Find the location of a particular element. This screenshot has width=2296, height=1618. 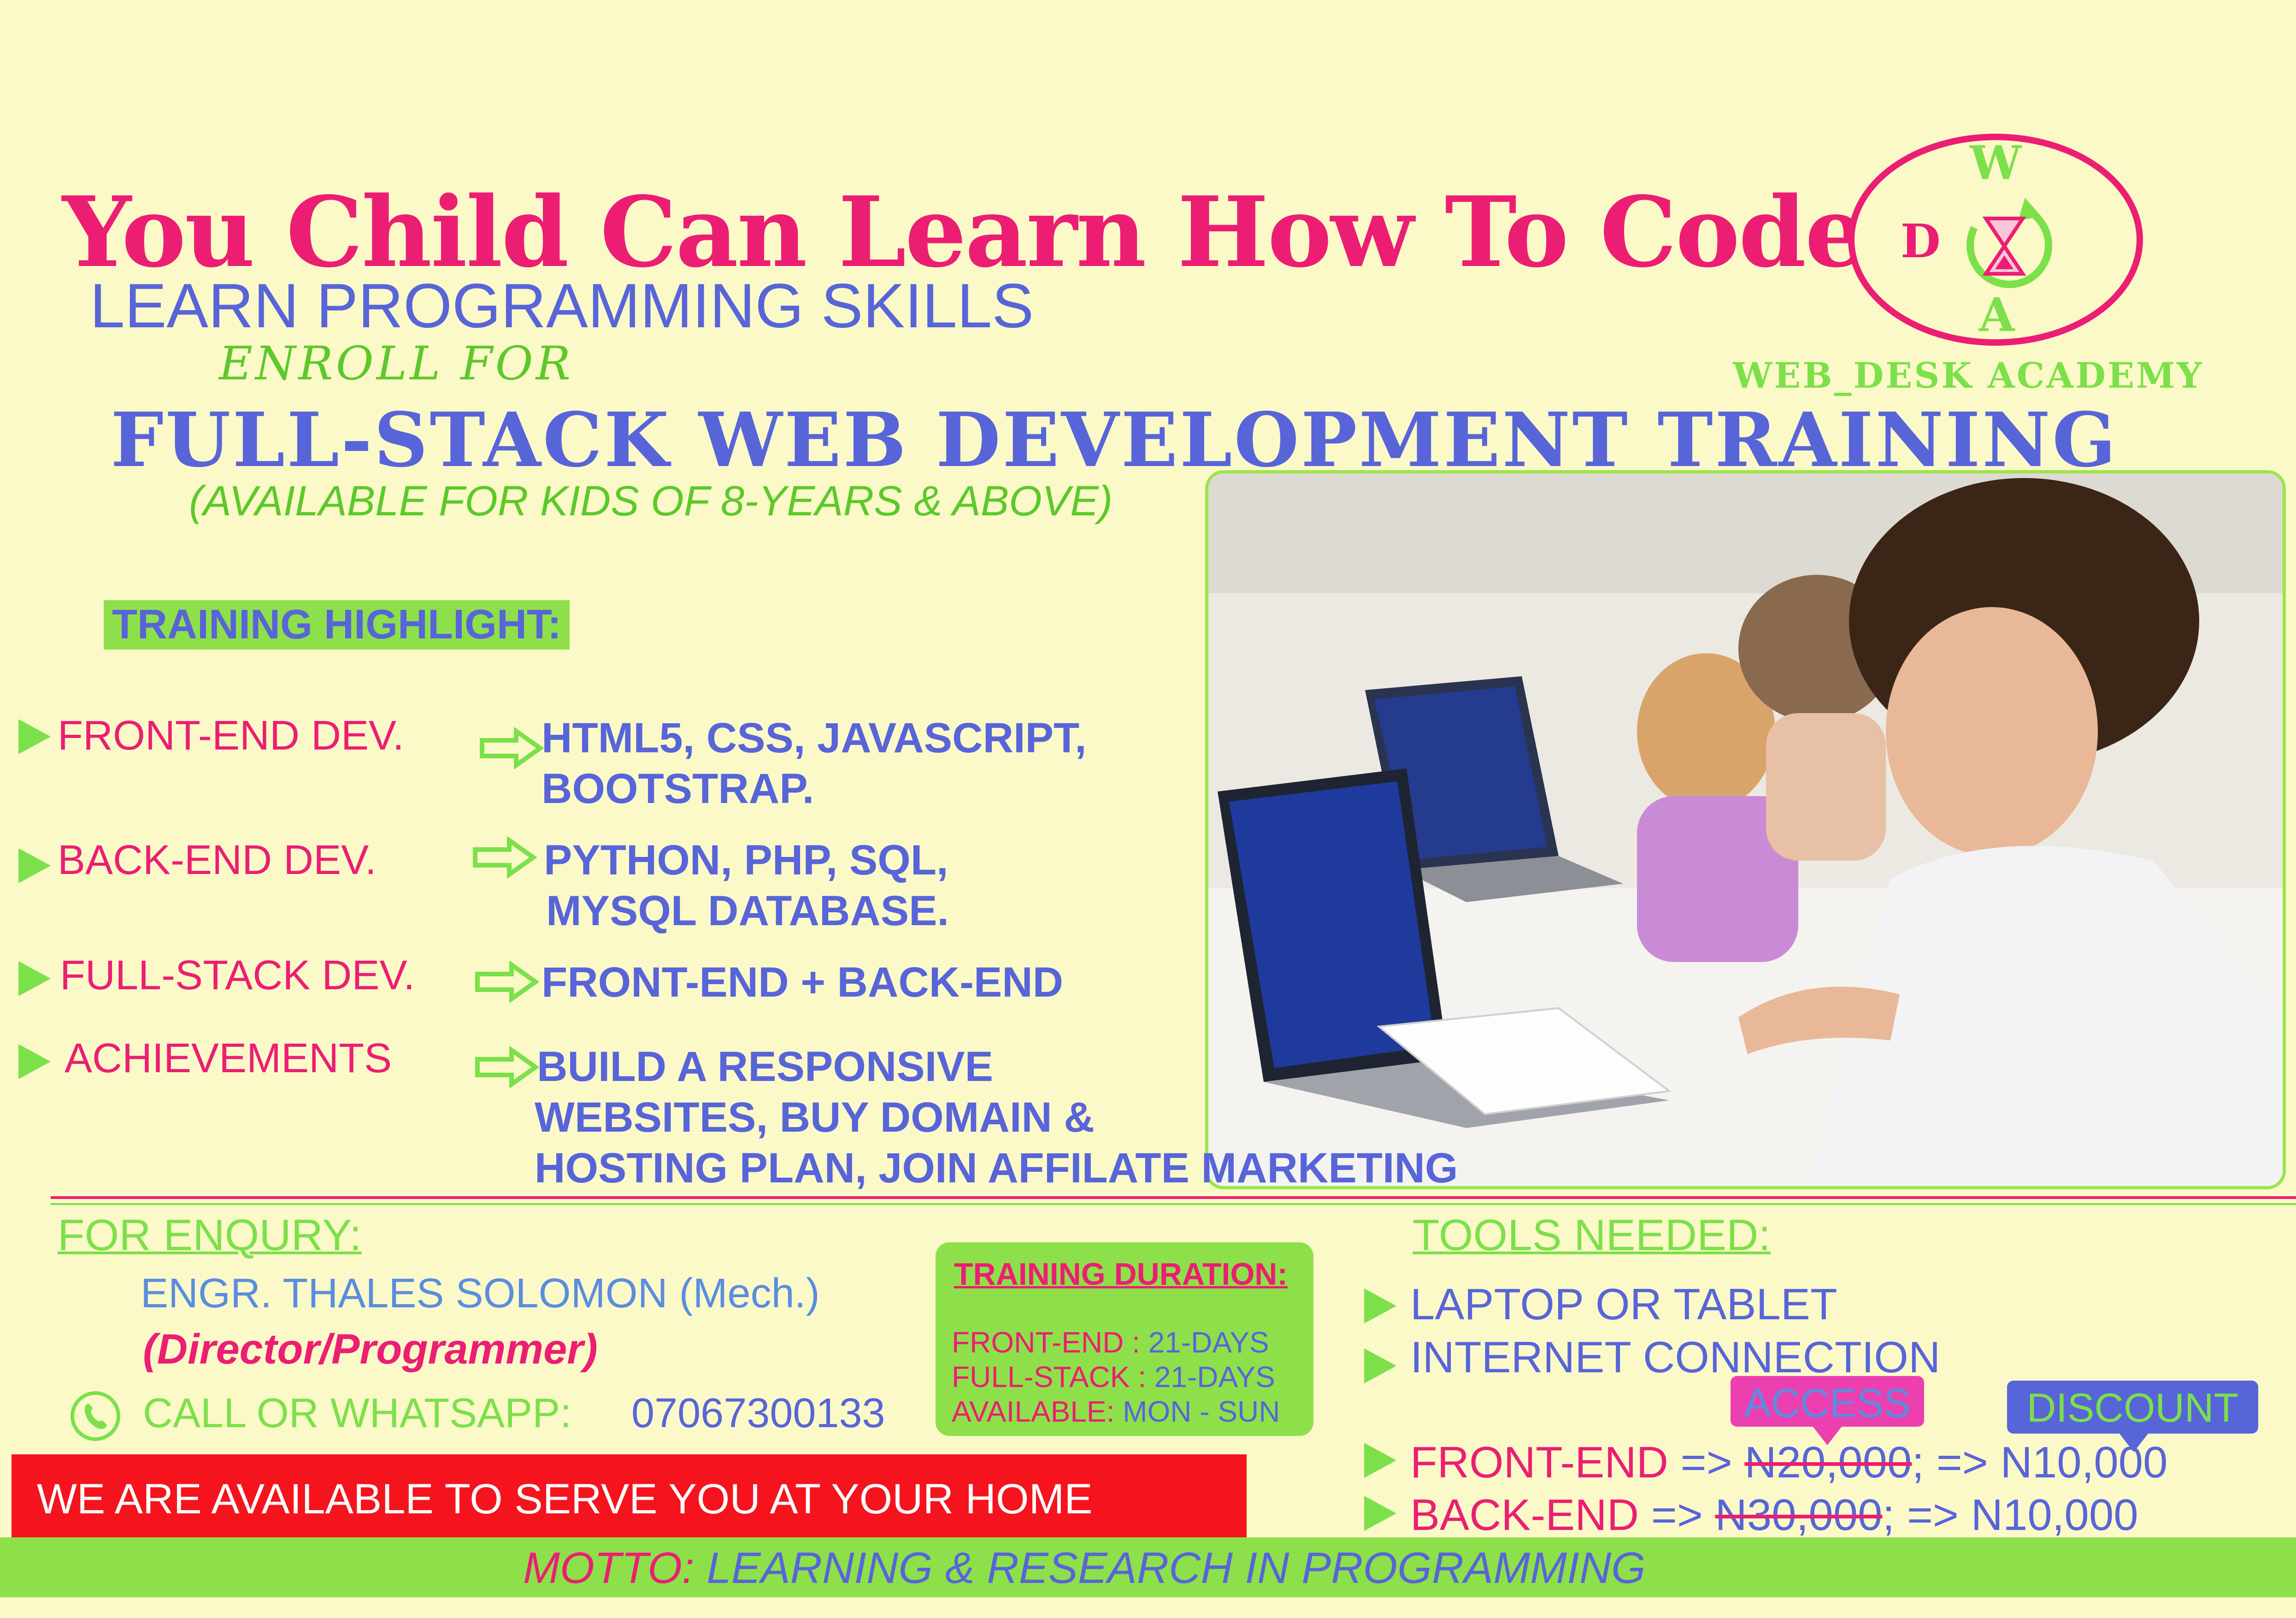

phone-label: CALL OR WHATSAPP: is located at coordinates (357, 1413).